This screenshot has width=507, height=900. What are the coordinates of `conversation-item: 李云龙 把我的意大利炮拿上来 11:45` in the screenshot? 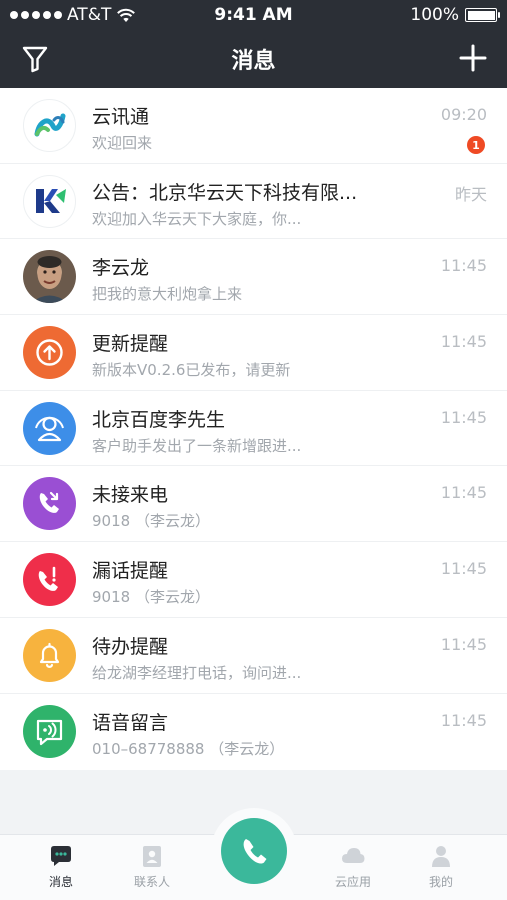 It's located at (253, 277).